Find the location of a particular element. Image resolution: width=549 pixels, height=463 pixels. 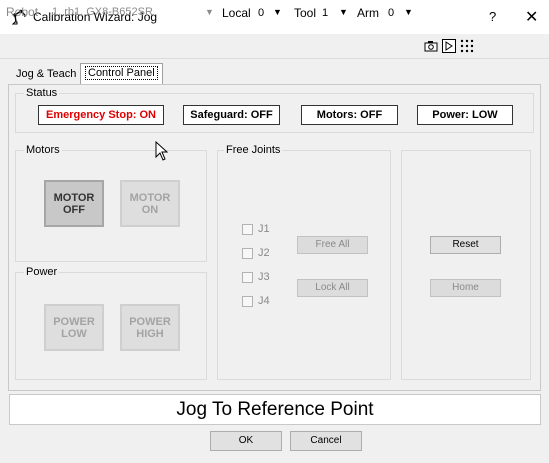

status-motors: Motors: OFF is located at coordinates (349, 115).